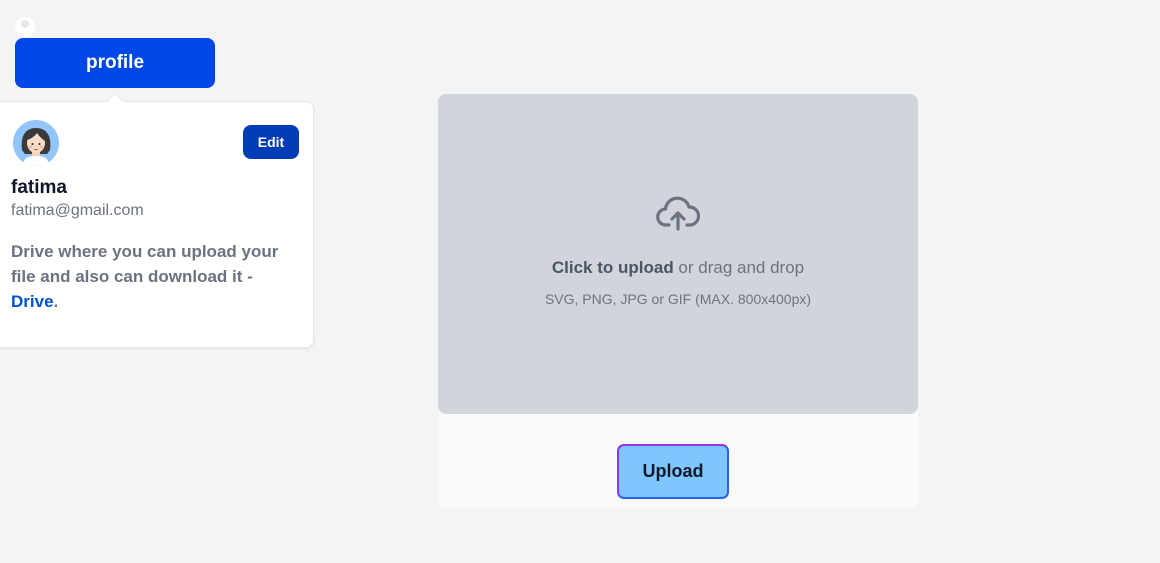 Image resolution: width=1160 pixels, height=563 pixels. Describe the element at coordinates (678, 213) in the screenshot. I see `cloud-upload-icon` at that location.